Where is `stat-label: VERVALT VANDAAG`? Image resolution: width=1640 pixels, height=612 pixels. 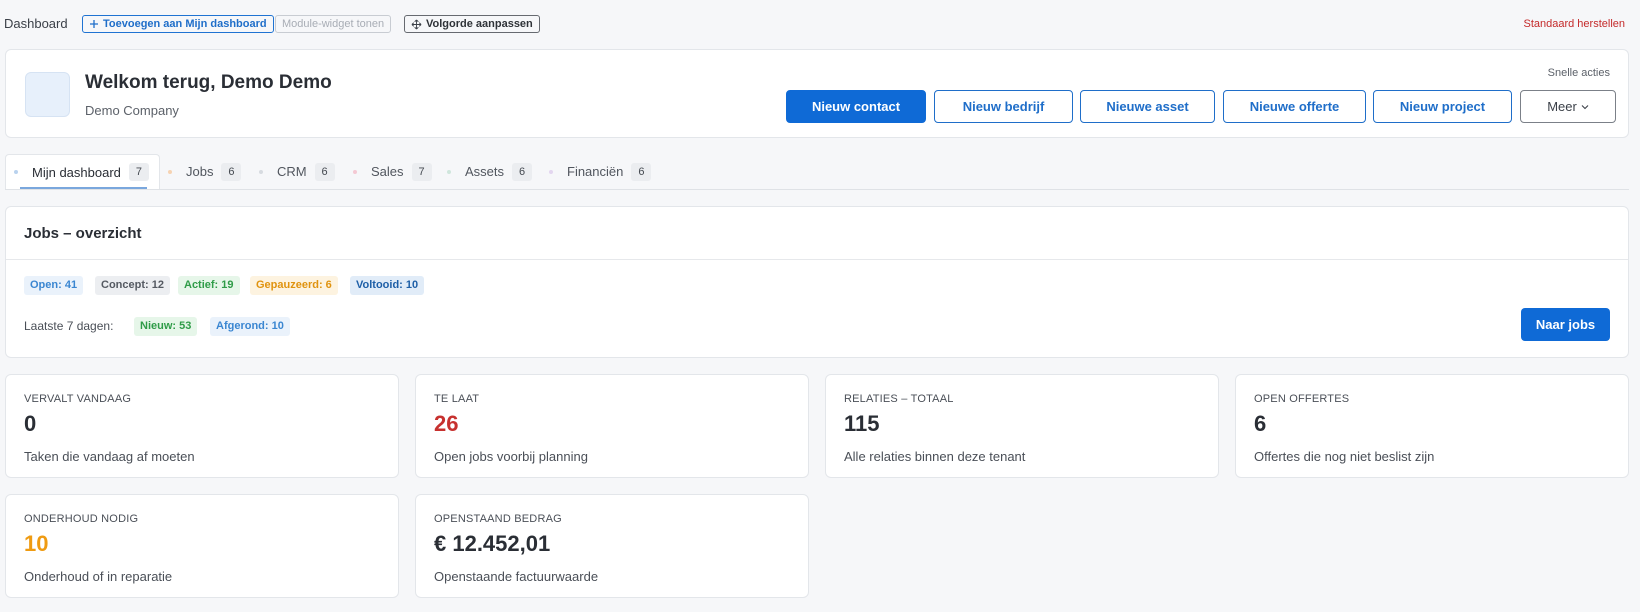
stat-label: VERVALT VANDAAG is located at coordinates (78, 399).